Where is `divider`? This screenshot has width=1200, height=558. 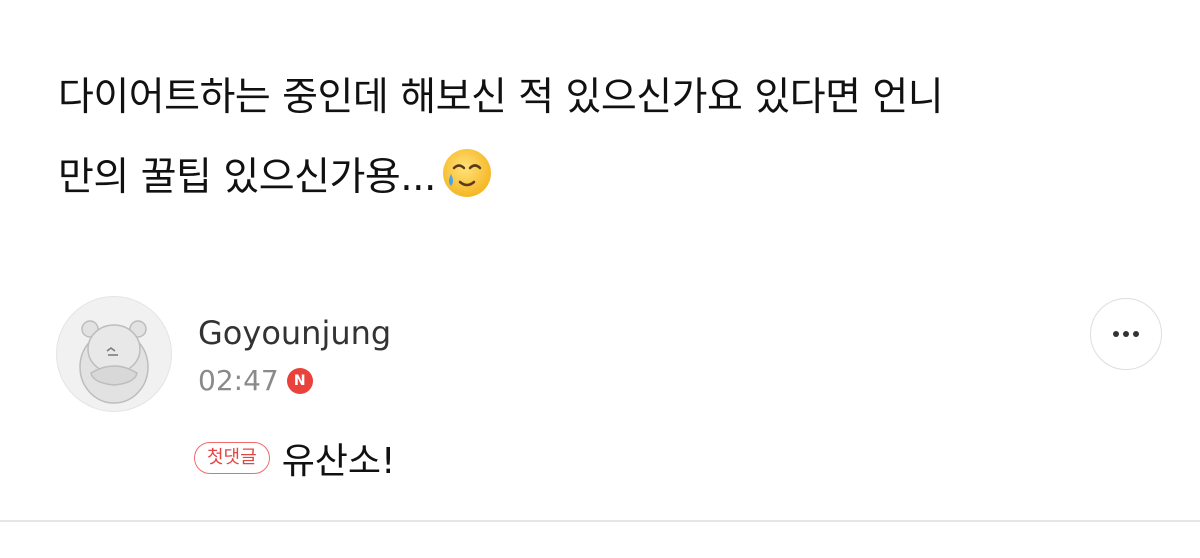 divider is located at coordinates (600, 521).